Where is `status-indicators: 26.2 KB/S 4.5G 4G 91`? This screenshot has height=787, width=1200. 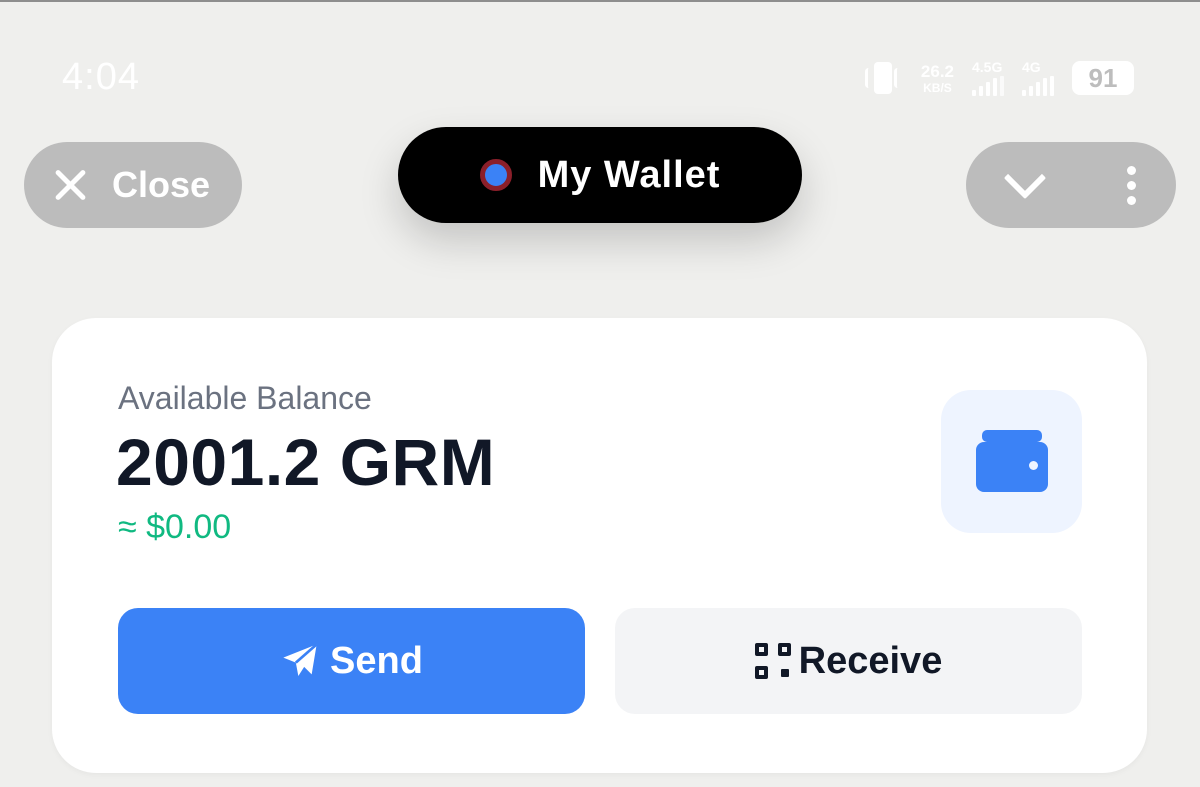
status-indicators: 26.2 KB/S 4.5G 4G 91 is located at coordinates (998, 78).